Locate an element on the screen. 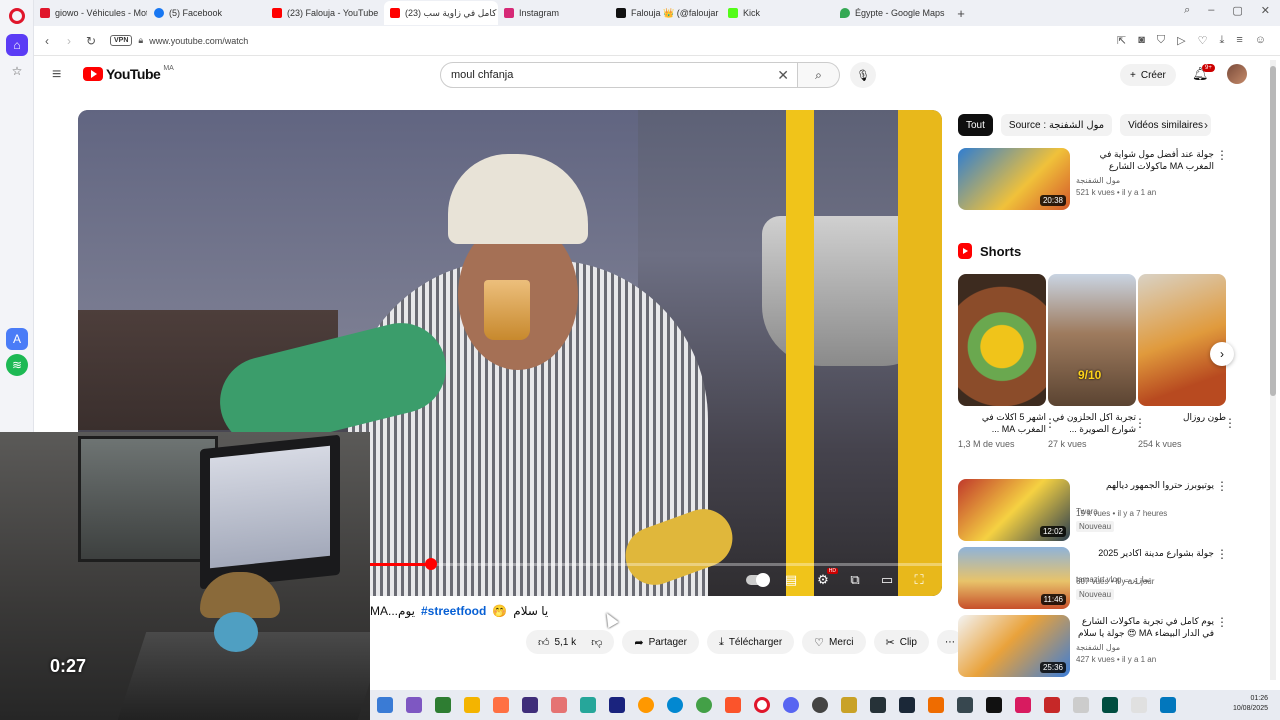 The width and height of the screenshot is (1280, 720). lock-icon: 🔒︎ is located at coordinates (140, 40).